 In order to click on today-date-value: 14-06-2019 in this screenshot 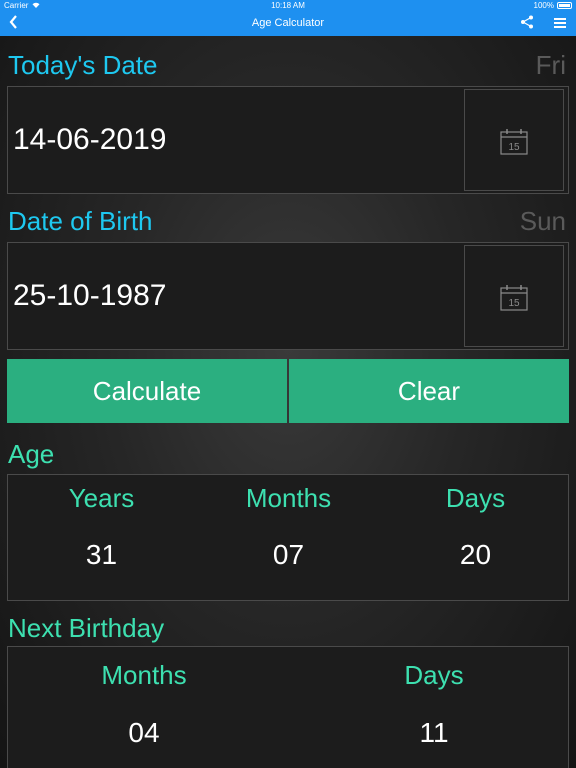, I will do `click(90, 139)`.